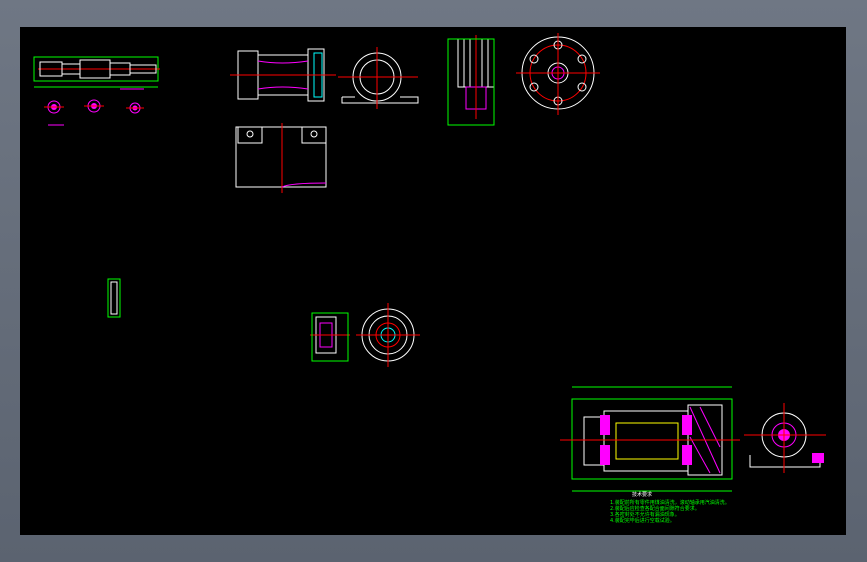  What do you see at coordinates (642, 495) in the screenshot?
I see `technical-requirements-title: 技术要求` at bounding box center [642, 495].